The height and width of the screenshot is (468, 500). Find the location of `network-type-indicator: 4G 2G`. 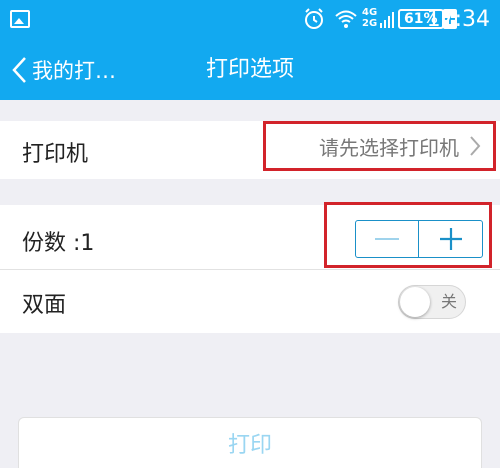

network-type-indicator: 4G 2G is located at coordinates (369, 18).